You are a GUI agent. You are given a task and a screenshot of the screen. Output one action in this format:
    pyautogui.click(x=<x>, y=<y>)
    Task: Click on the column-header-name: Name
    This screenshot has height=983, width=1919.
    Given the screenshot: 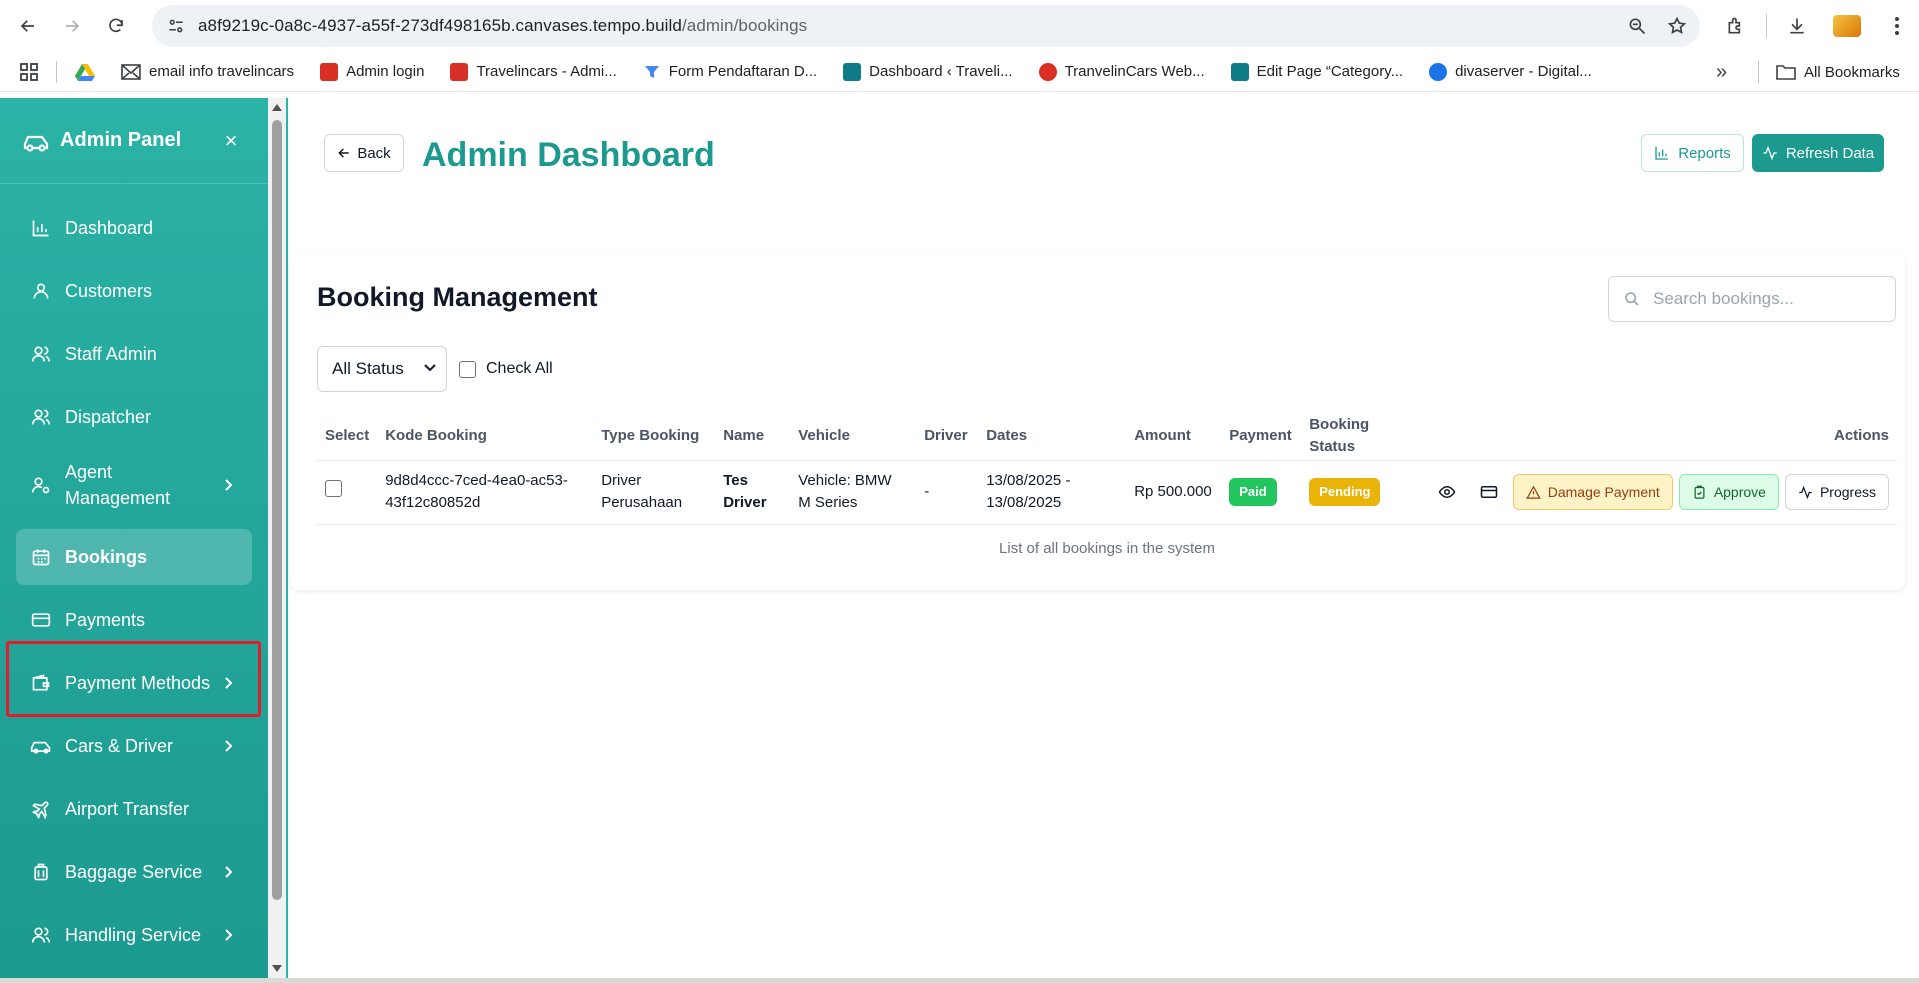 What is the action you would take?
    pyautogui.click(x=753, y=436)
    